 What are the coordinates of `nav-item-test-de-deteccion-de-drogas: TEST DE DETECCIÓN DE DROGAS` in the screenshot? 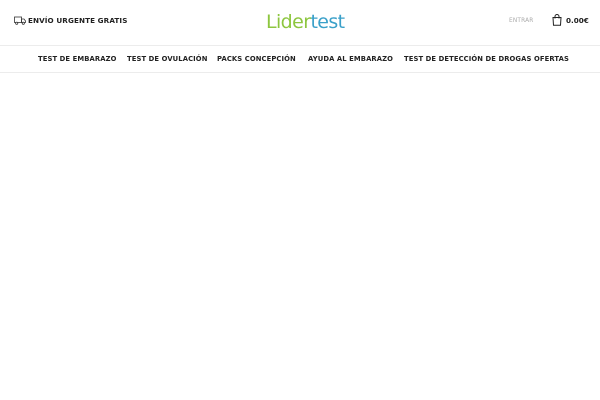 It's located at (467, 59).